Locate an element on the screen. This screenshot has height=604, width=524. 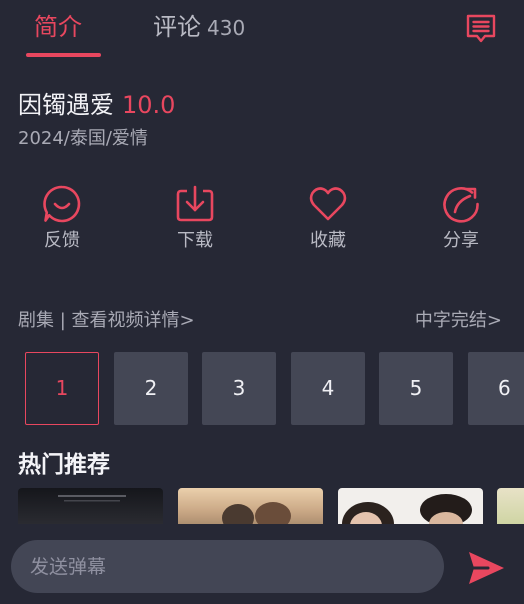
episode-tile: 3 is located at coordinates (239, 388).